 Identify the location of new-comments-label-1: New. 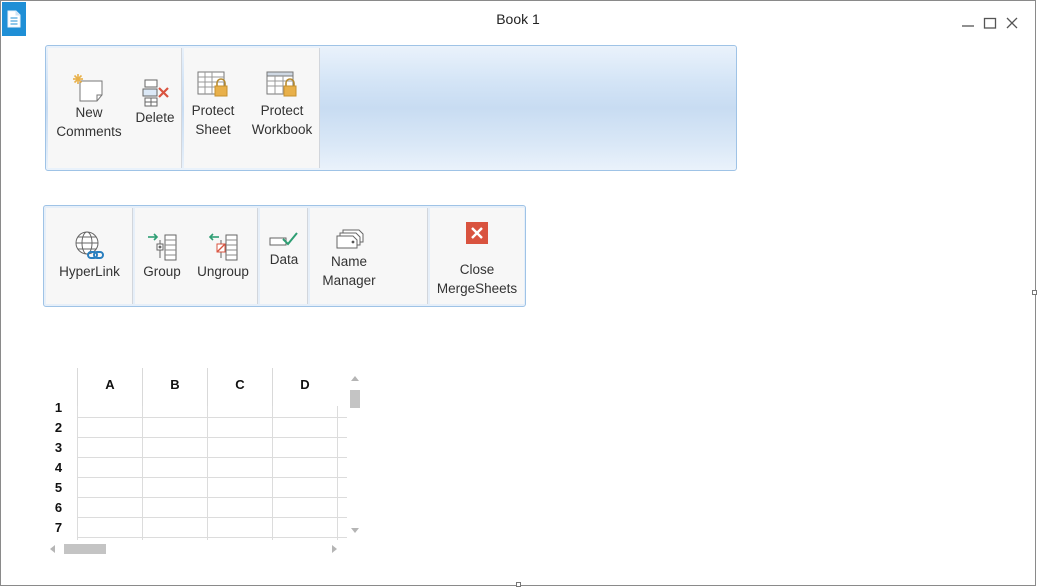
(89, 112).